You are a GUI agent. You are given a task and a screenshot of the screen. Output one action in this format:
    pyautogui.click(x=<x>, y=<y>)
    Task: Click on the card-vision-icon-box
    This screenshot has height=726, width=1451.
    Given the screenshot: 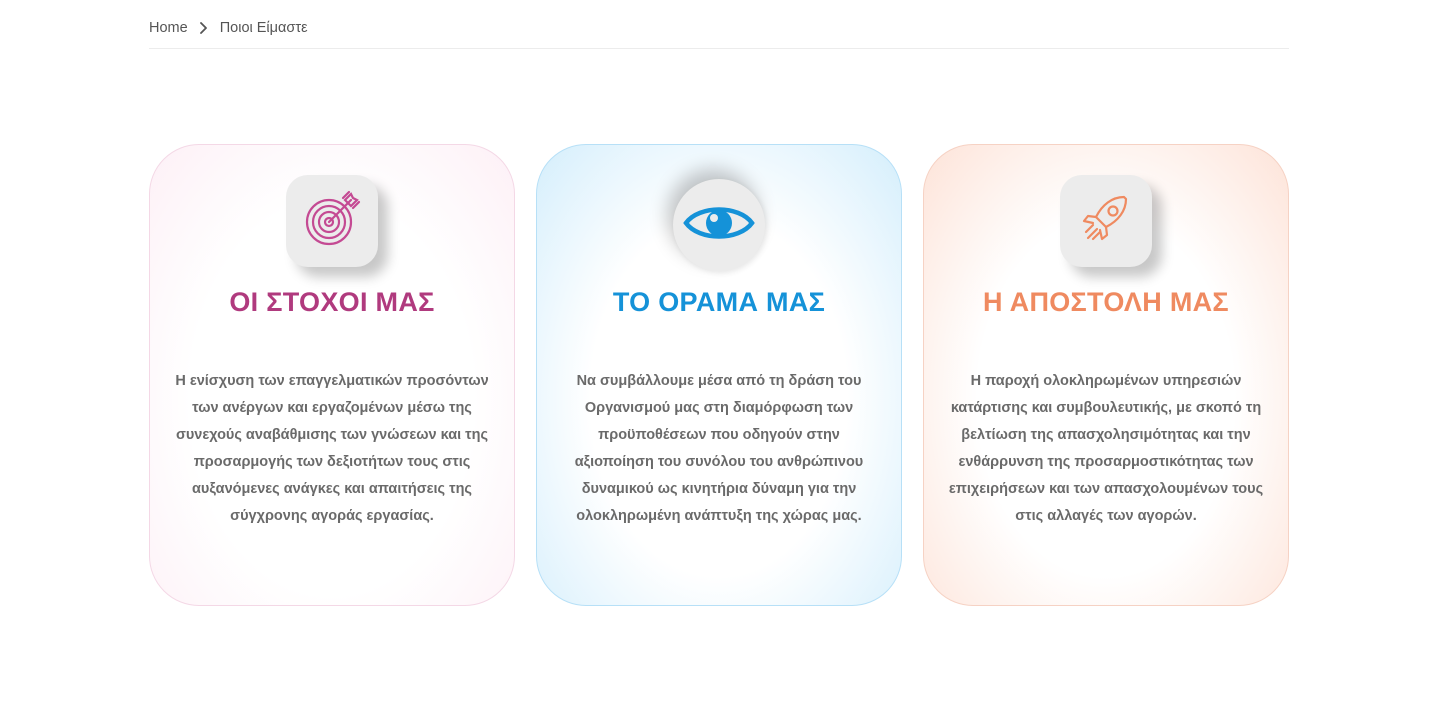 What is the action you would take?
    pyautogui.click(x=719, y=225)
    